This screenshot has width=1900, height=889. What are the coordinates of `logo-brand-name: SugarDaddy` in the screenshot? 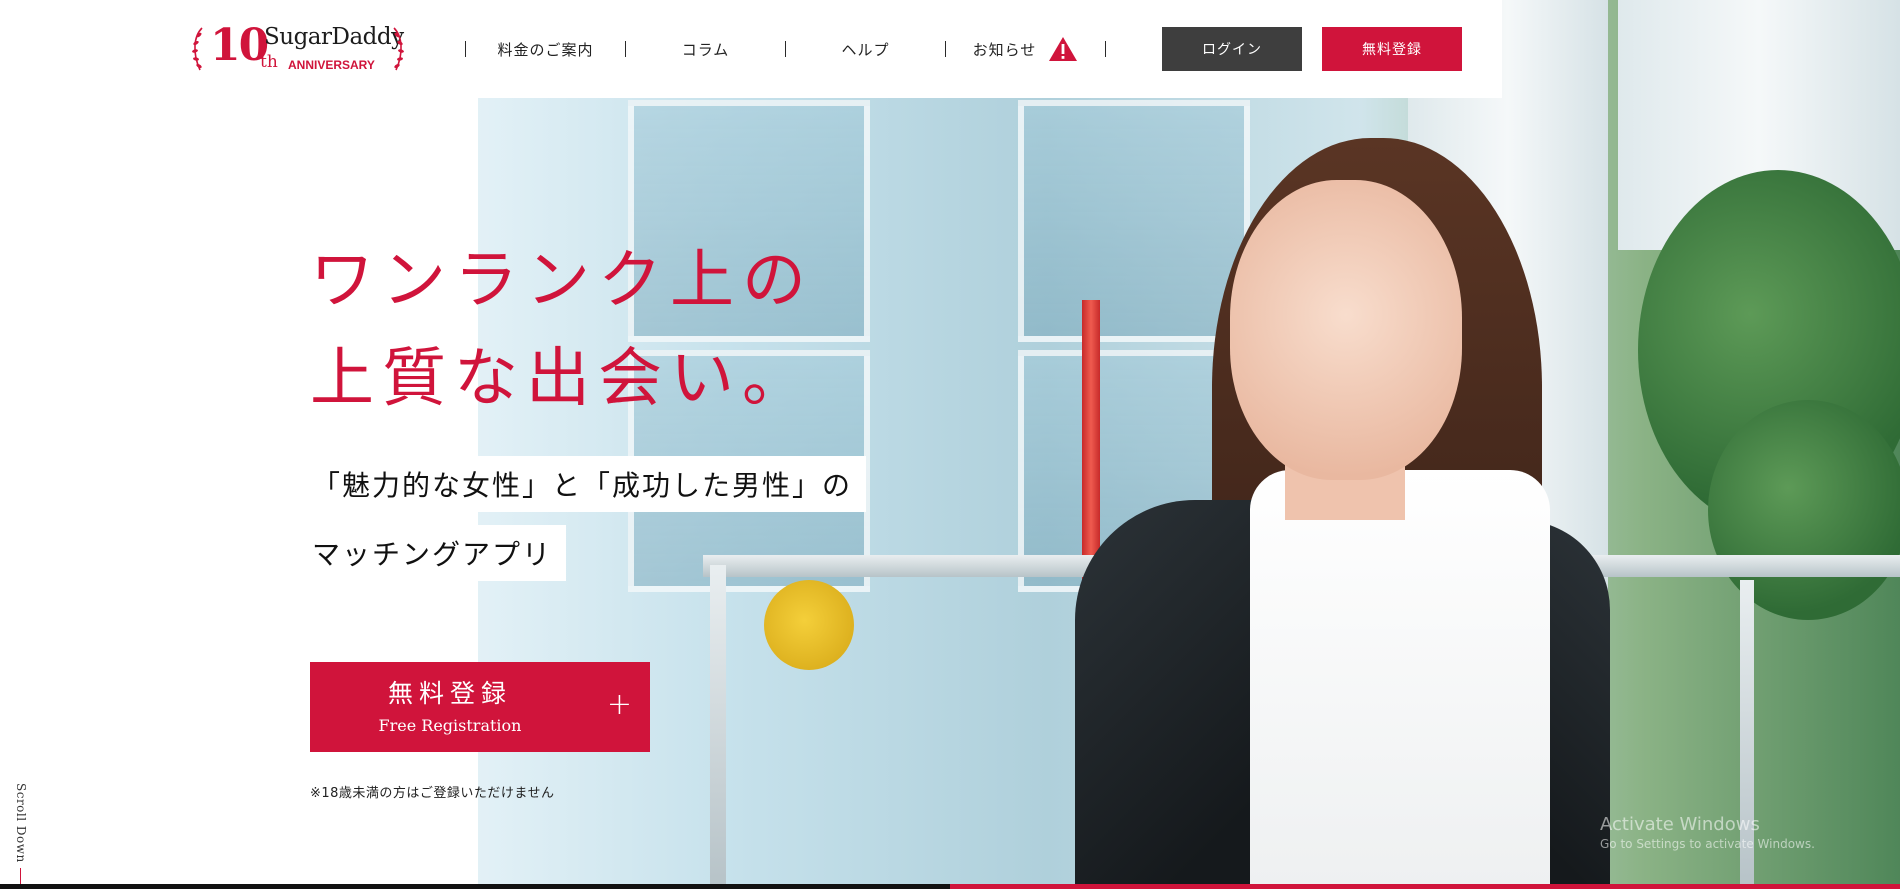 It's located at (334, 37).